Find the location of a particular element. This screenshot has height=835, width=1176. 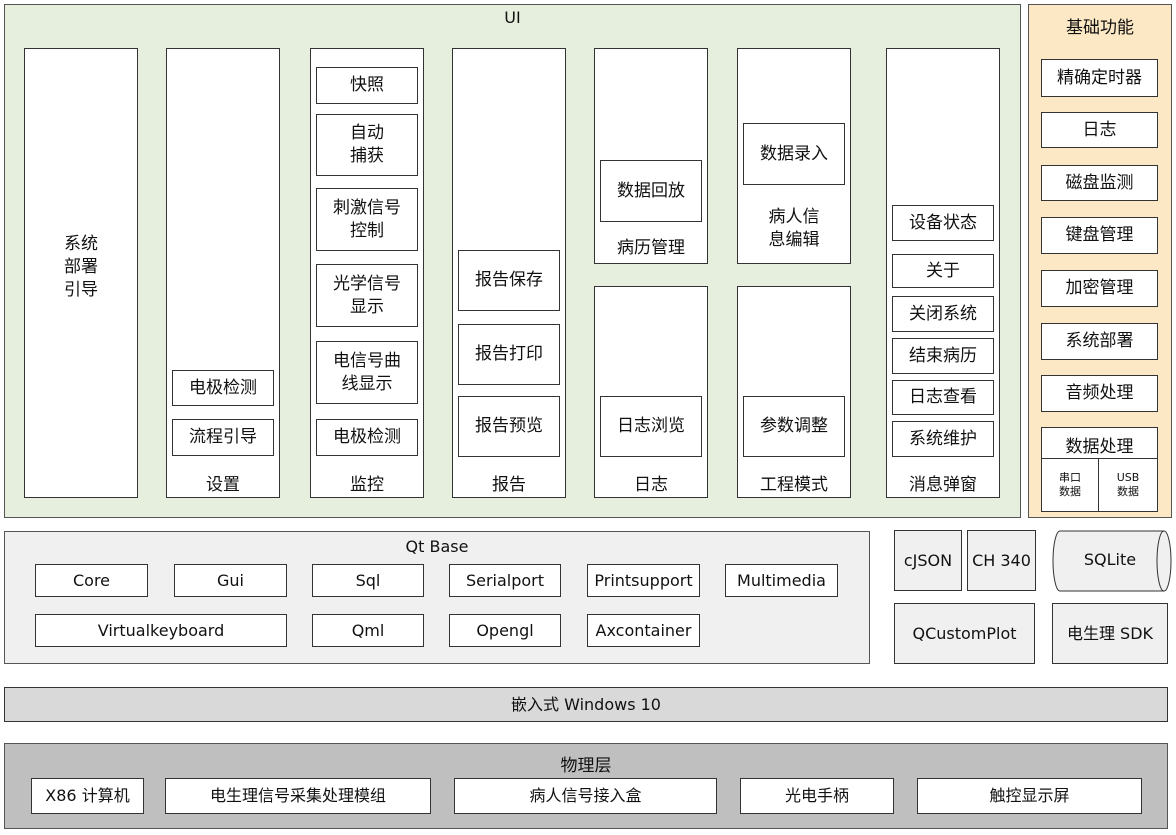

qt-printsupport: Printsupport is located at coordinates (643, 580).